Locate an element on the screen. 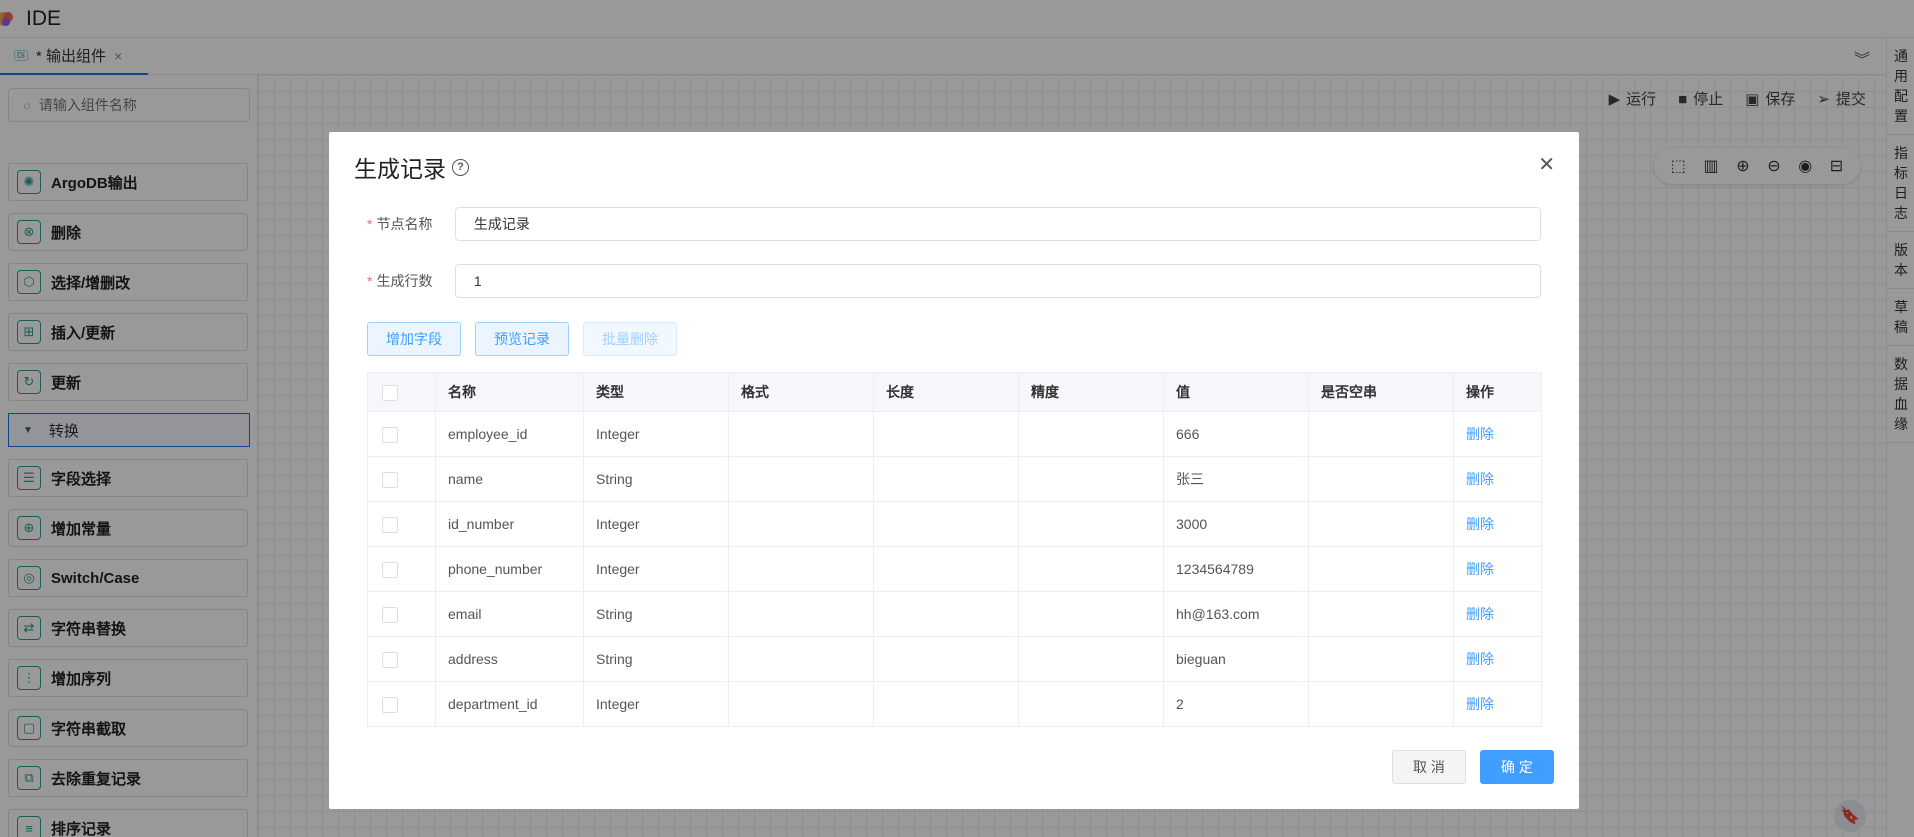 This screenshot has width=1914, height=837. column-header: 长度 is located at coordinates (946, 392).